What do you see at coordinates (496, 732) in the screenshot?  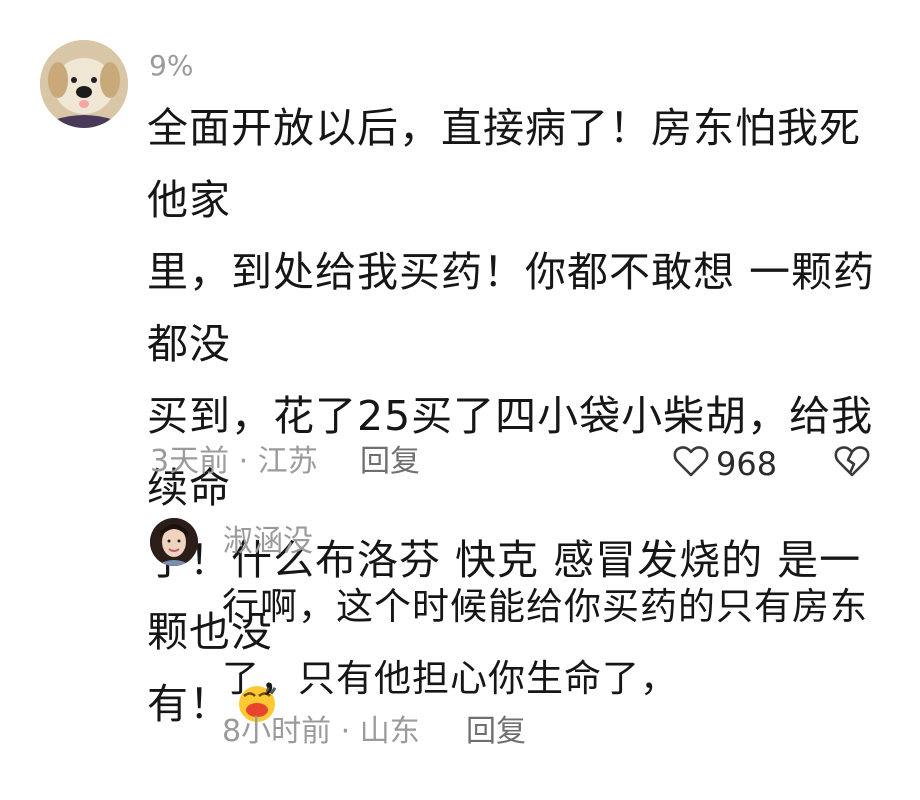 I see `reply-reply-button: 回复` at bounding box center [496, 732].